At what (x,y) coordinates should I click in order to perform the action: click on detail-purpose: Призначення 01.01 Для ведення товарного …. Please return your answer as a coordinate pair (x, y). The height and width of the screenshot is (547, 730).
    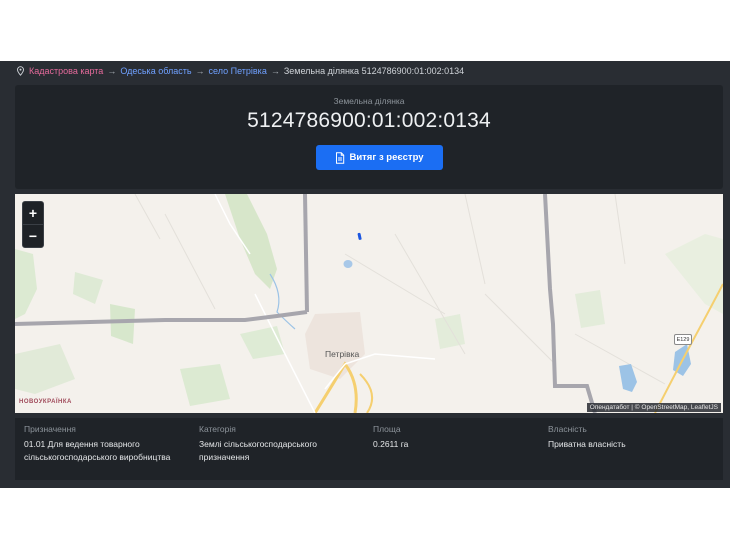
    Looking at the image, I should click on (106, 444).